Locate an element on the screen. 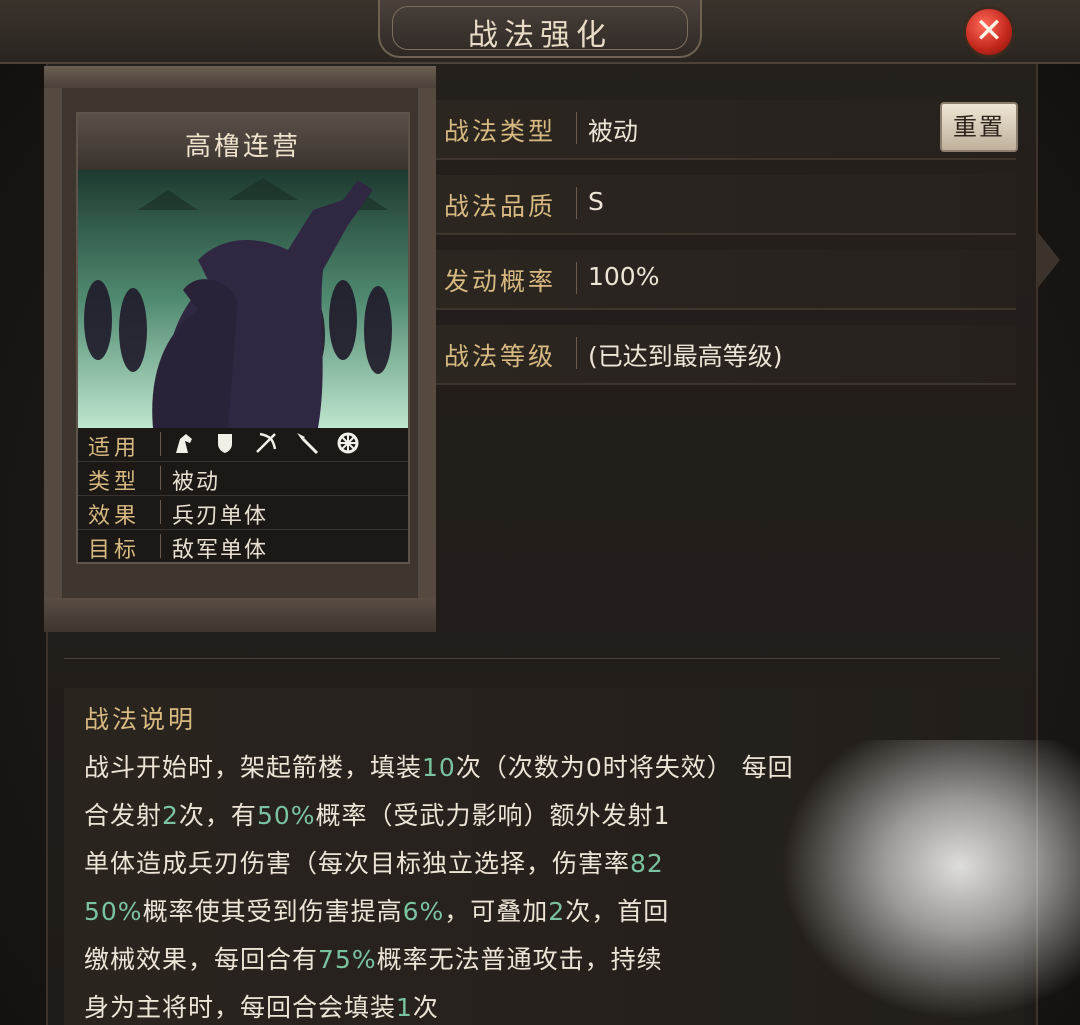 The image size is (1080, 1025). card-row-type: 类型 被动 is located at coordinates (243, 479).